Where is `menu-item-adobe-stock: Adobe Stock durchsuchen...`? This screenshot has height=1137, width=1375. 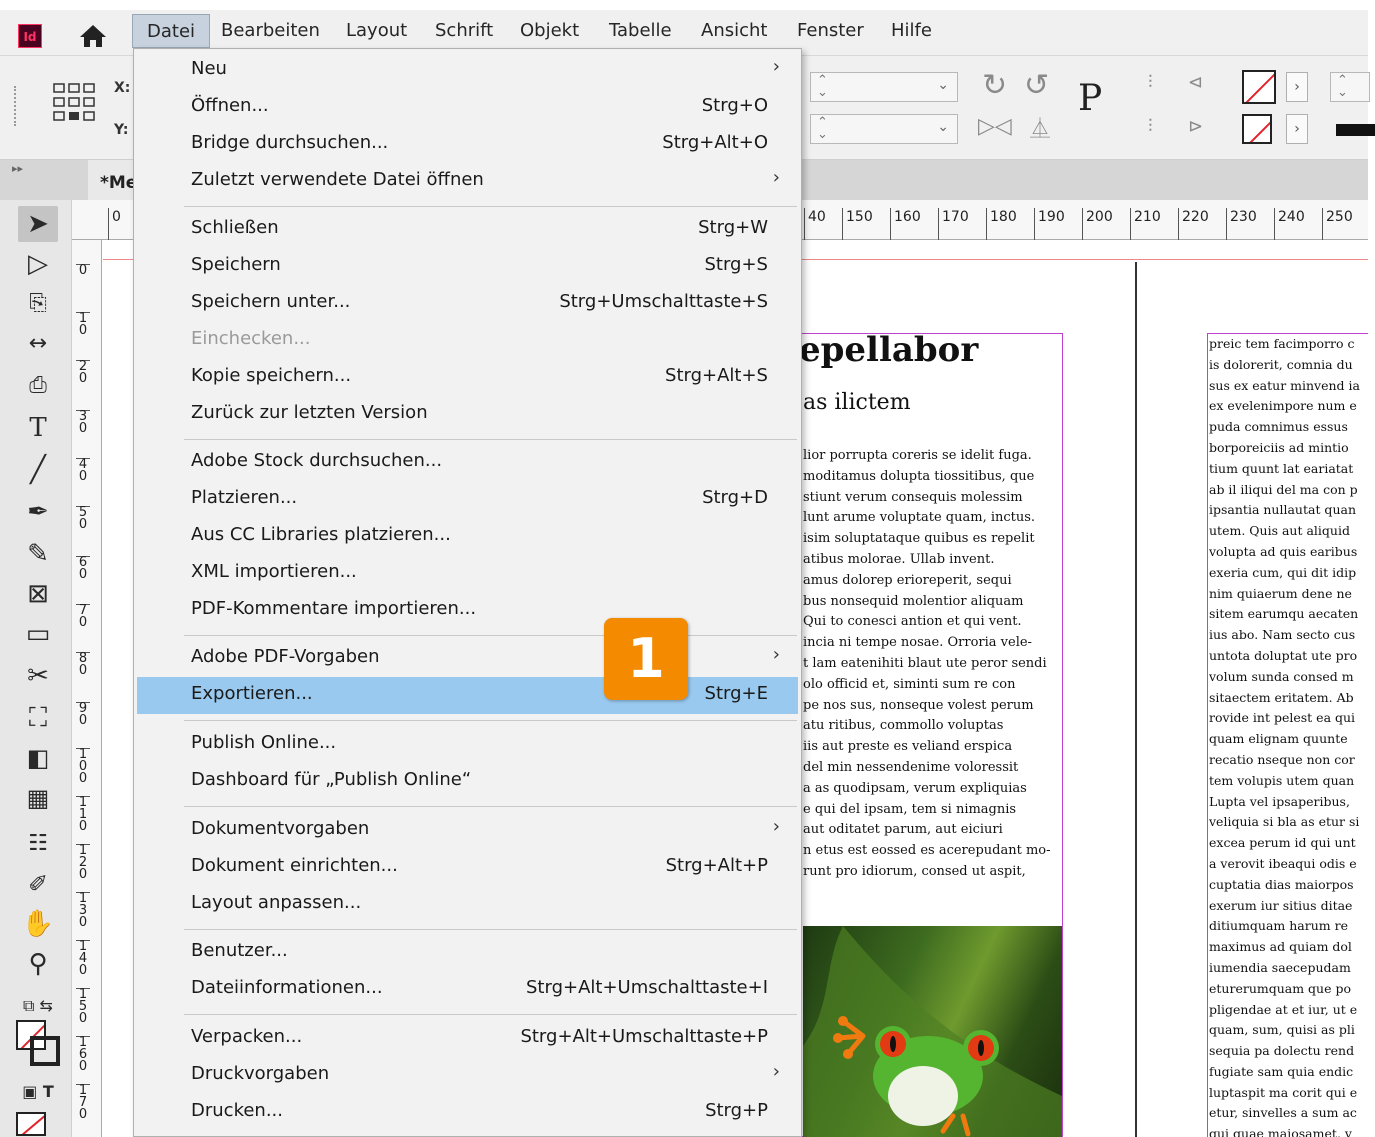 menu-item-adobe-stock: Adobe Stock durchsuchen... is located at coordinates (467, 462).